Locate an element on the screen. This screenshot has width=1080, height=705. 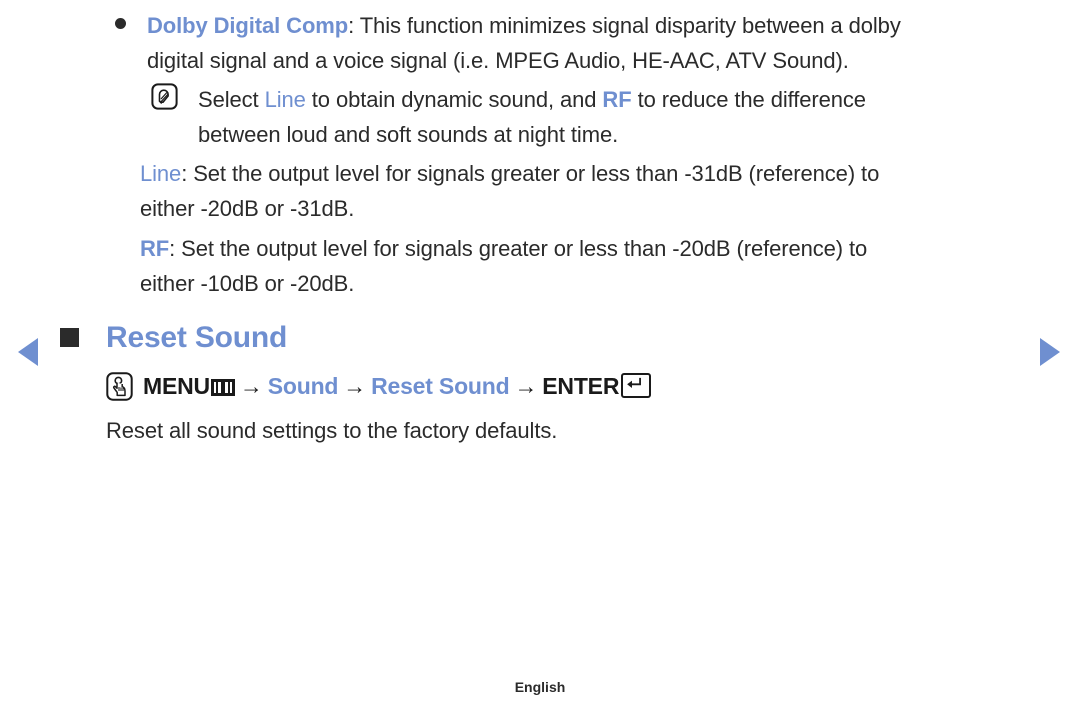
next-page-arrow-icon is located at coordinates (1050, 352).